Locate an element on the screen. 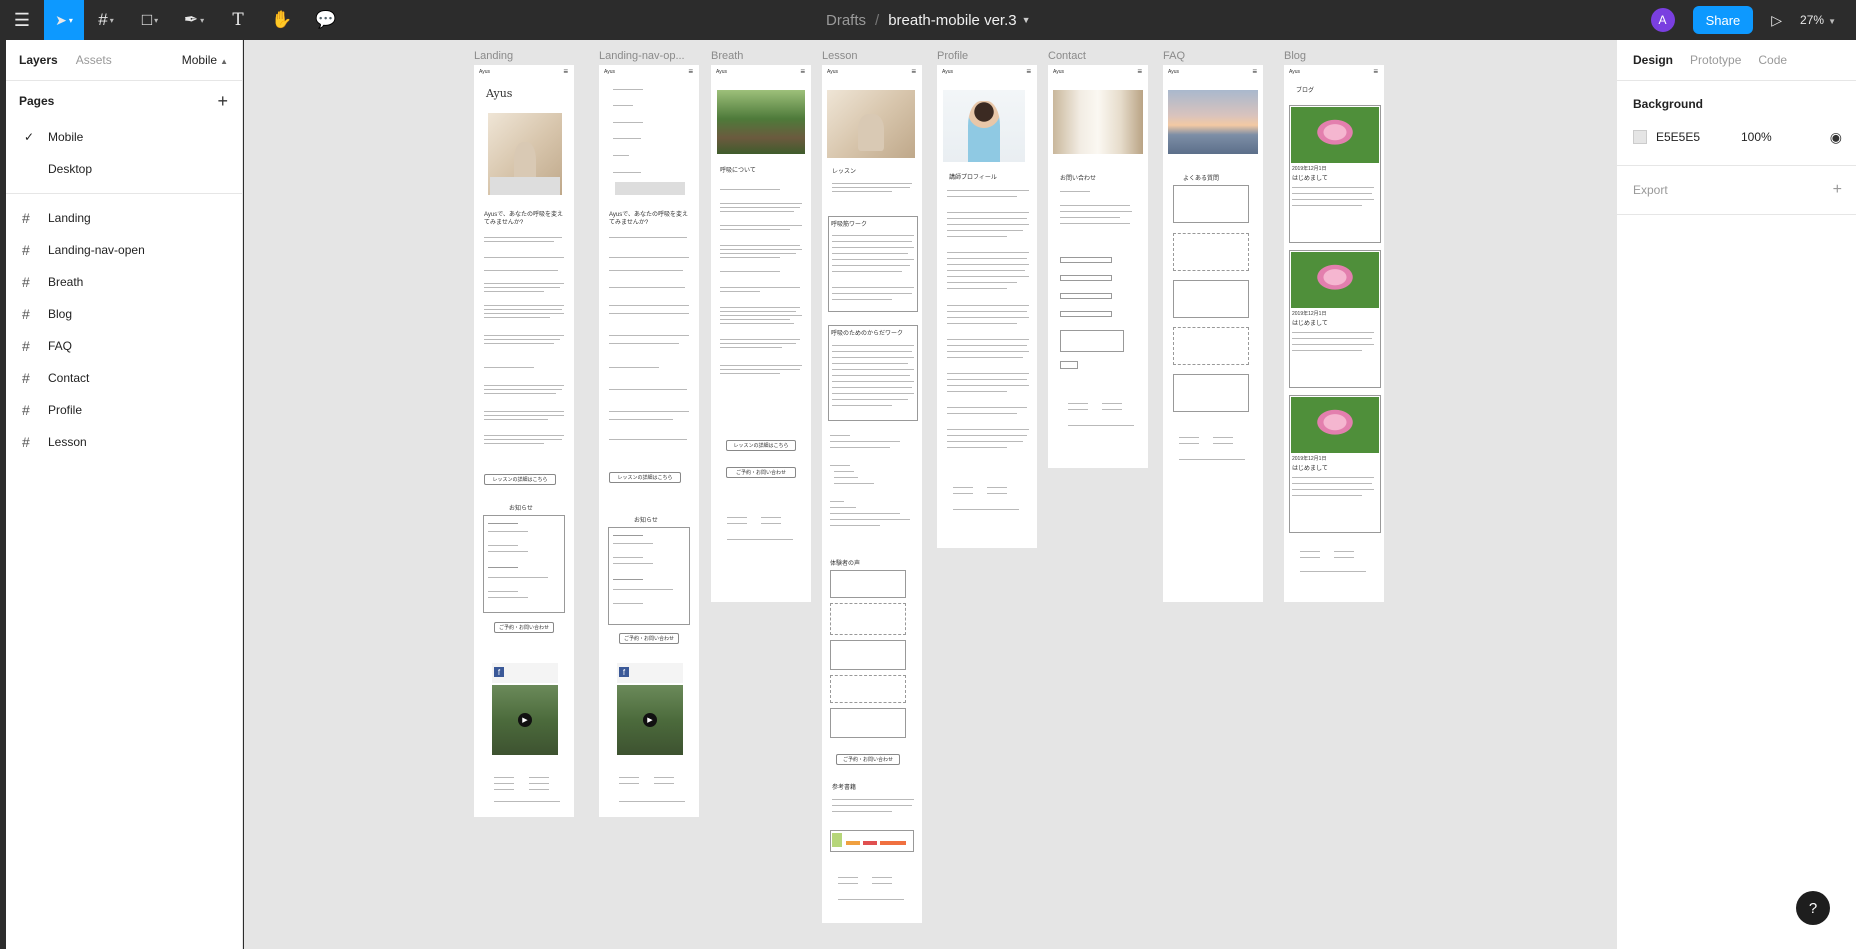 This screenshot has height=949, width=1856. background-hex-input: E5E5E5 is located at coordinates (1698, 137).